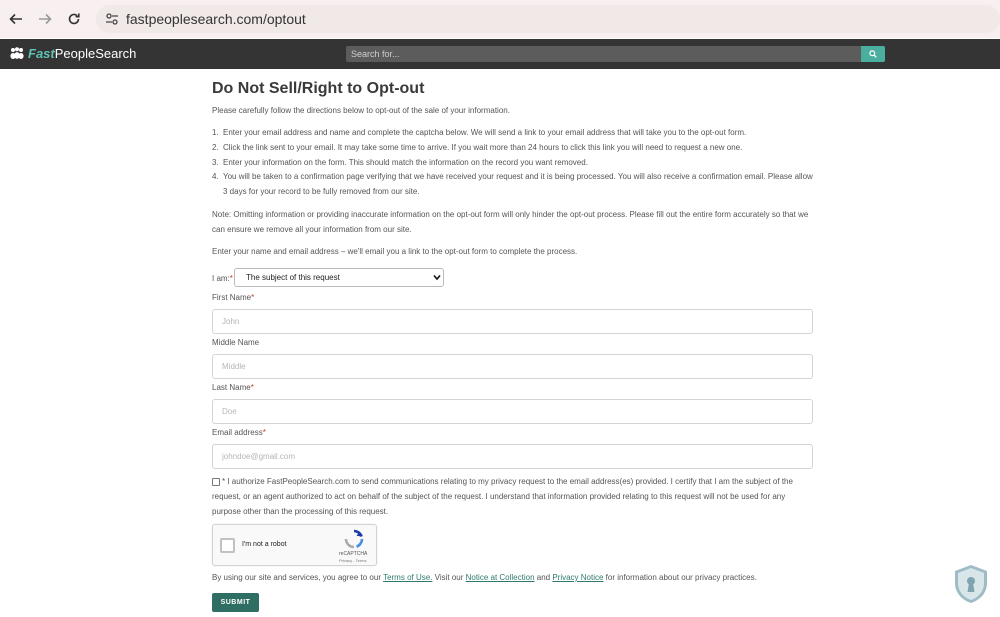  I want to click on last-name-label: Last Name*, so click(233, 387).